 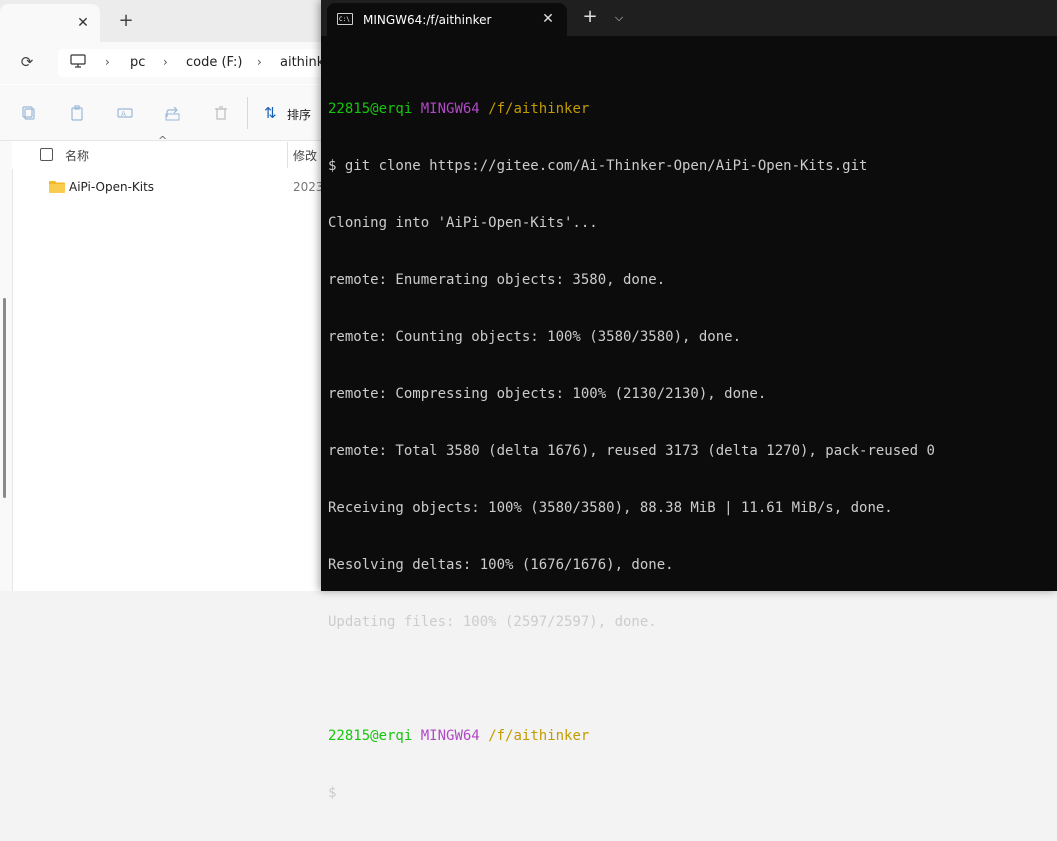 What do you see at coordinates (497, 280) in the screenshot?
I see `output-line: remote: Enumerating objects: 3580, done.` at bounding box center [497, 280].